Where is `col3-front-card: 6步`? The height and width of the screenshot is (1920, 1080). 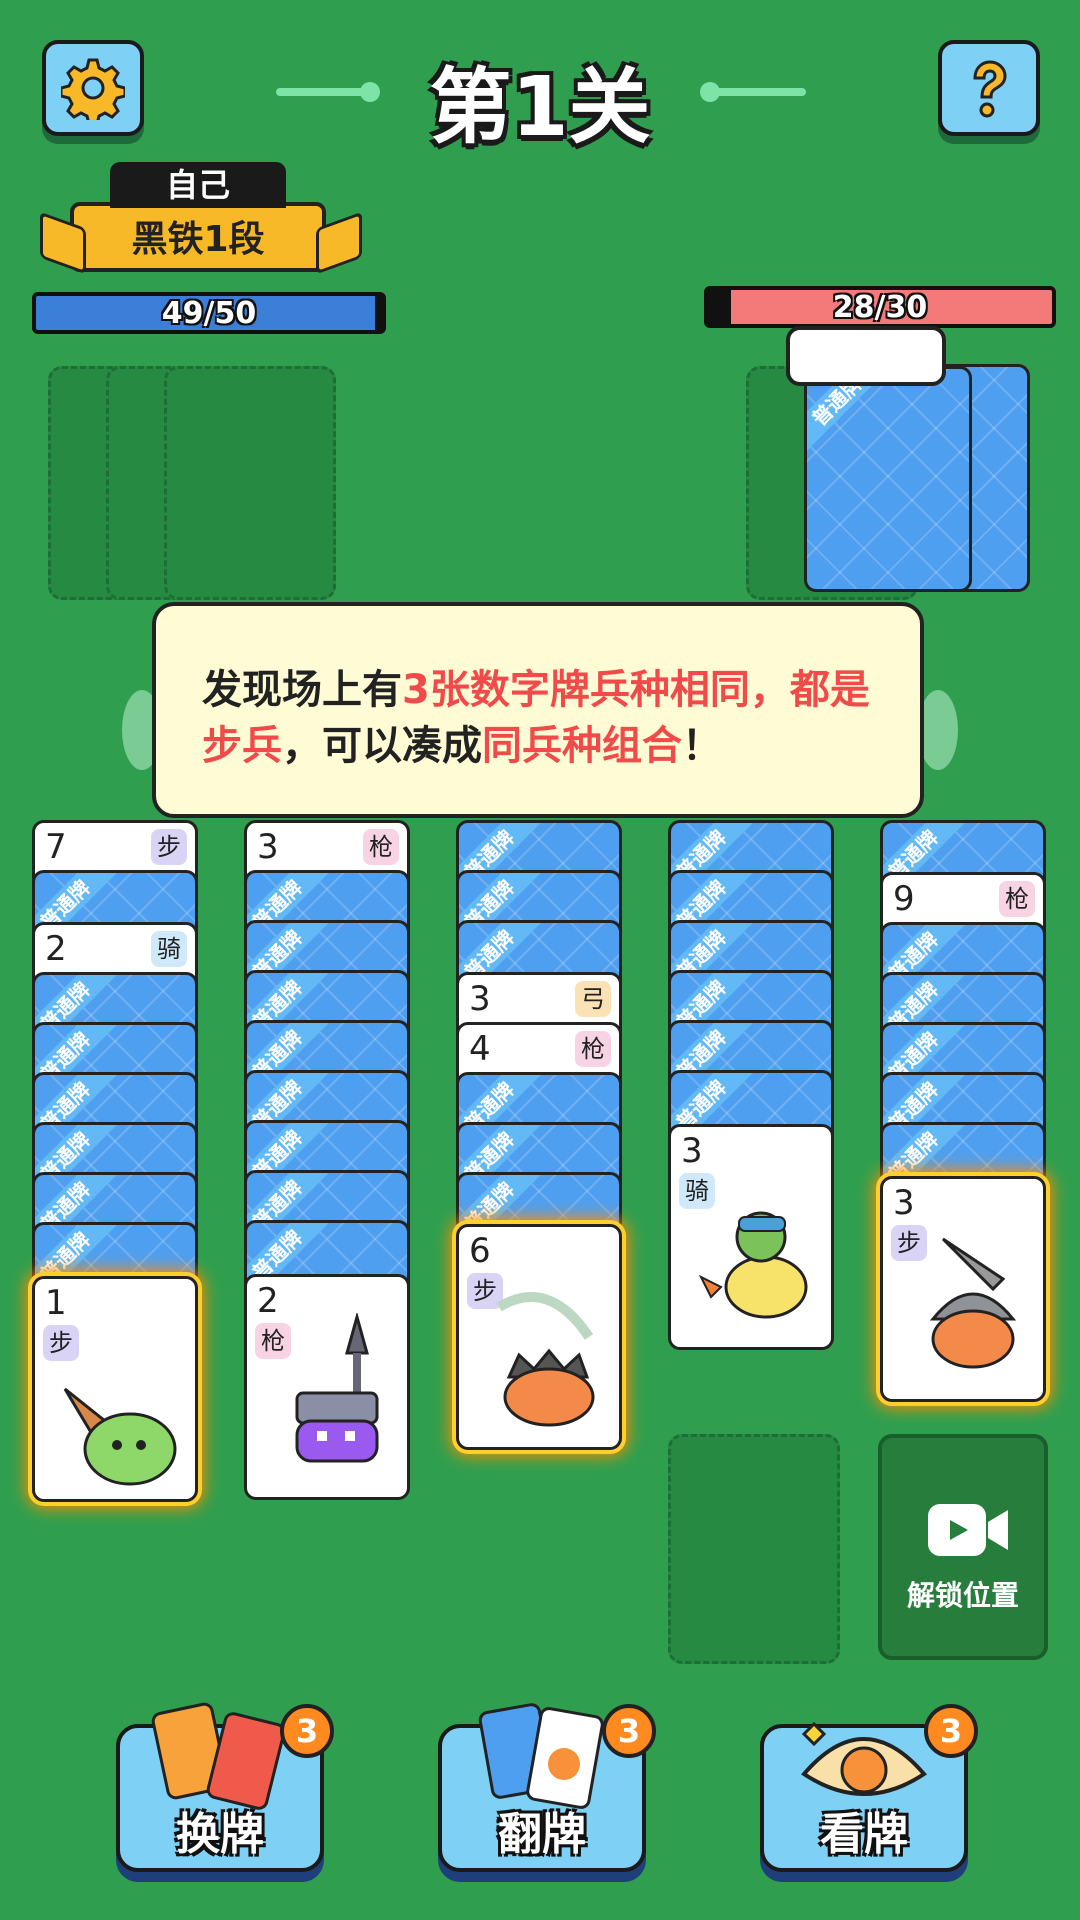 col3-front-card: 6步 is located at coordinates (539, 1337).